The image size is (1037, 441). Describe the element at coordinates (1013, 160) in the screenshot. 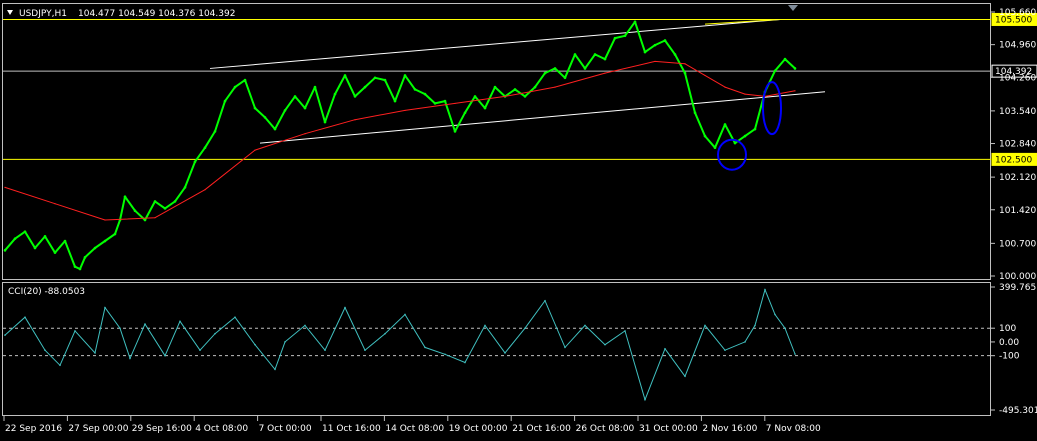

I see `level-price-label: 102.500` at that location.